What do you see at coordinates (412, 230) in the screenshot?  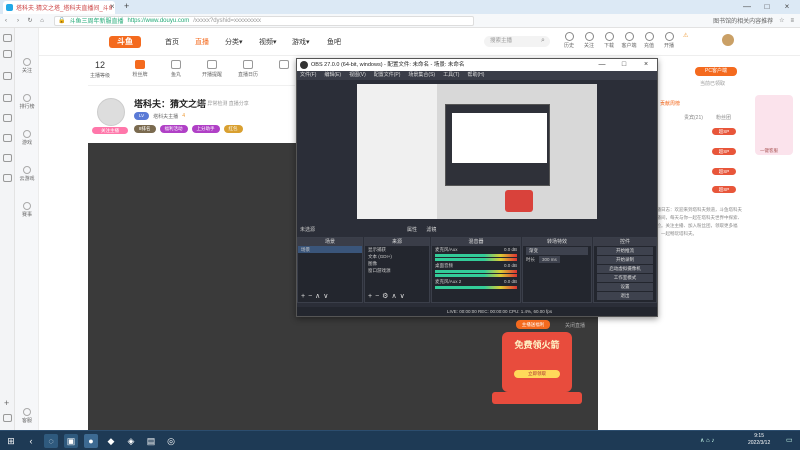 I see `properties-button: 属性` at bounding box center [412, 230].